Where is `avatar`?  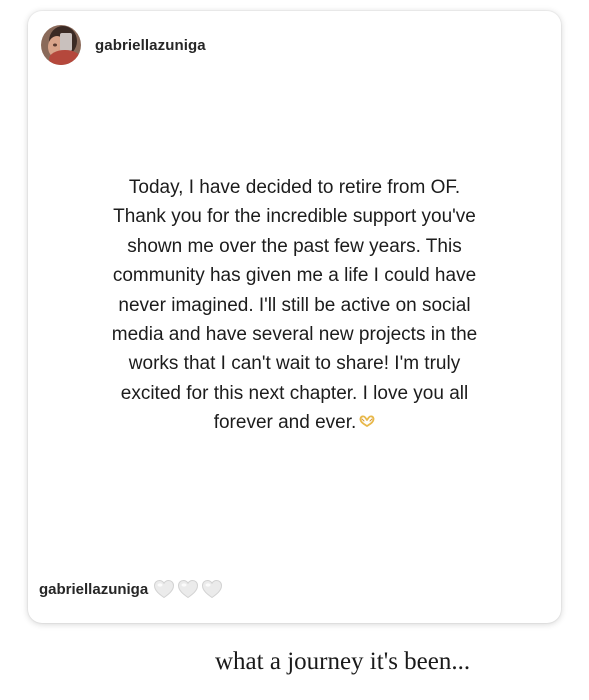 avatar is located at coordinates (61, 45).